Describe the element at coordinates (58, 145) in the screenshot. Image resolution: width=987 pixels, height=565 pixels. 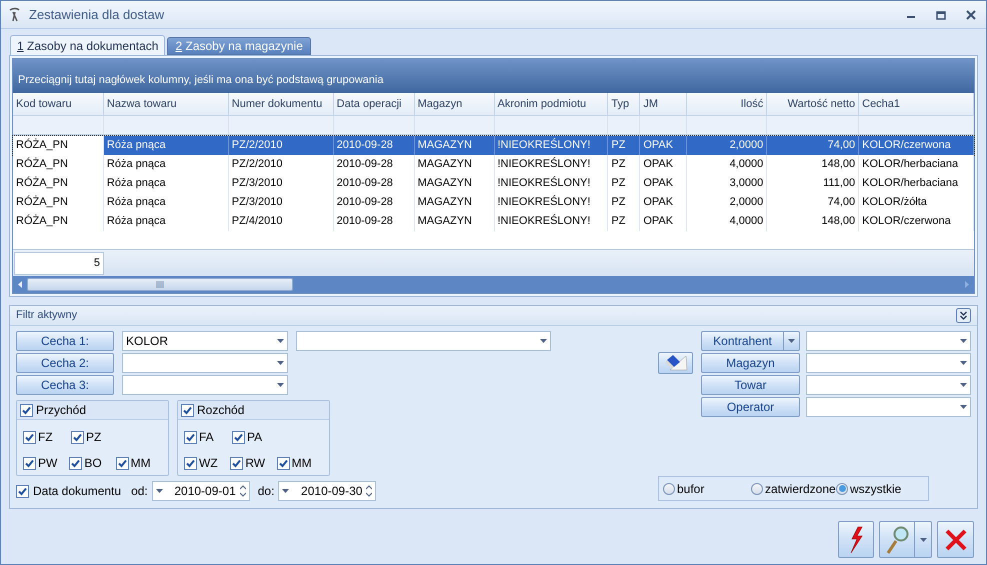
I see `table-cell: RÓŻA_PN` at that location.